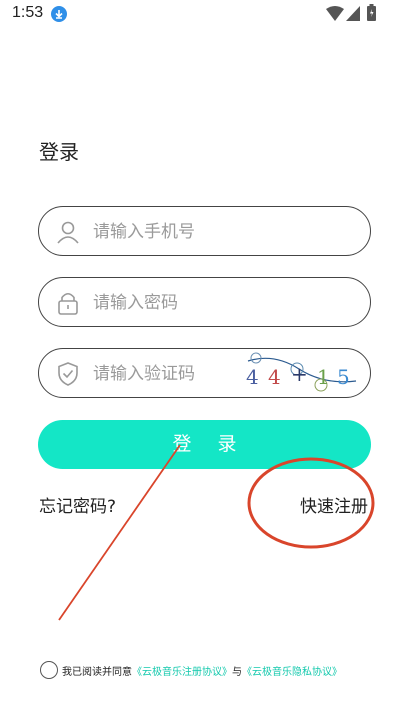 The height and width of the screenshot is (727, 409). I want to click on agreement-prefix: 我已阅读并同意, so click(97, 672).